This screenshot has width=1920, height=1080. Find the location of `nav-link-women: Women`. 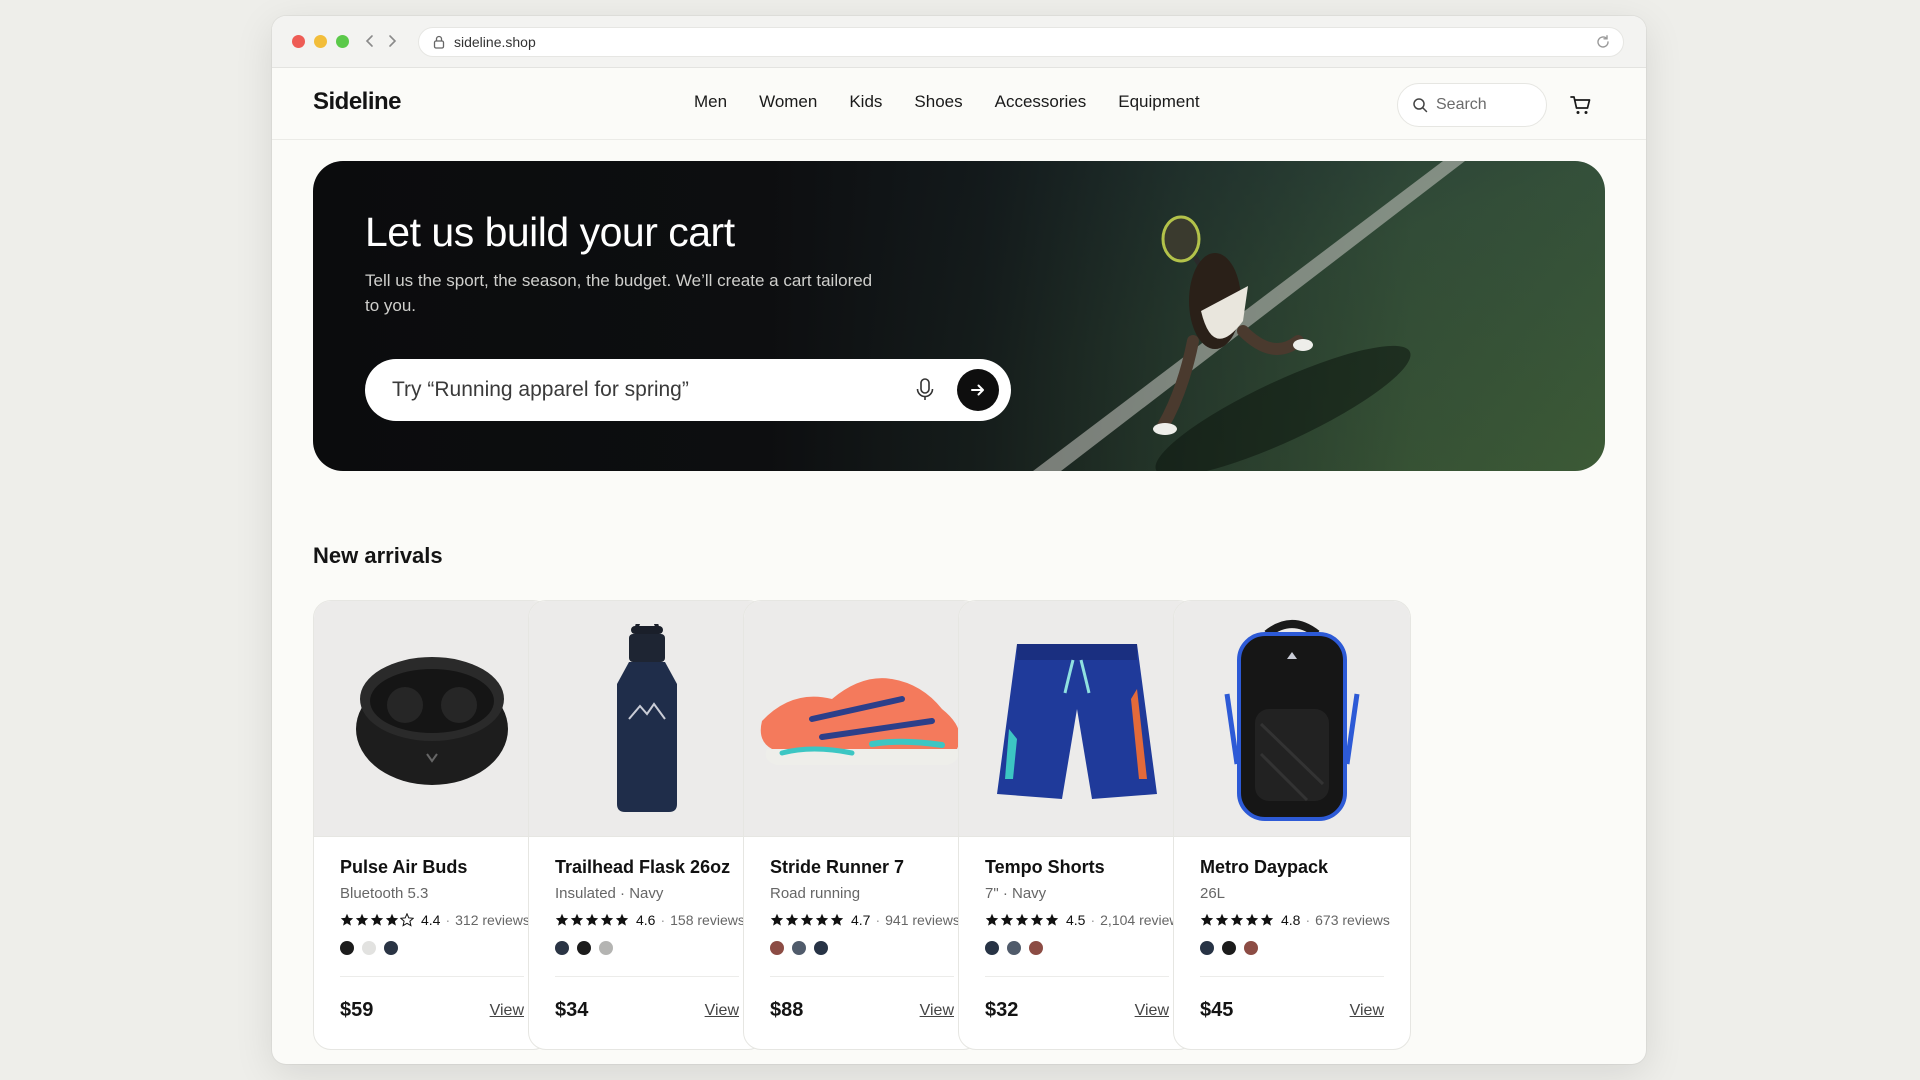

nav-link-women: Women is located at coordinates (788, 102).